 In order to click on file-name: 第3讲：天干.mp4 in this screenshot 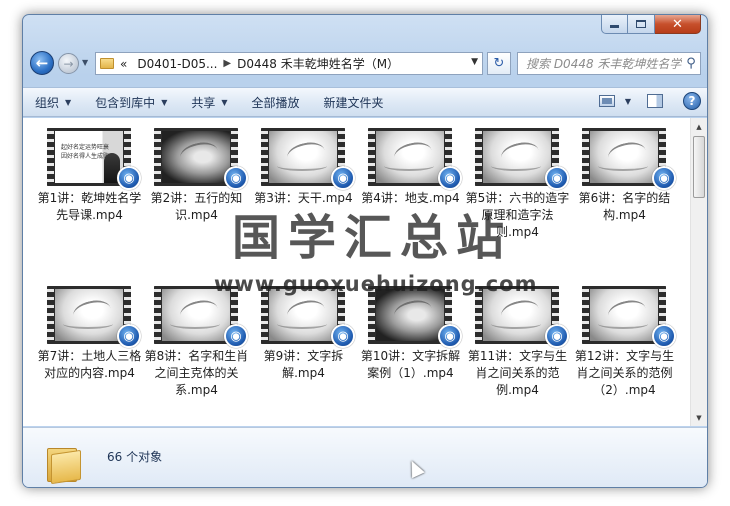, I will do `click(303, 198)`.